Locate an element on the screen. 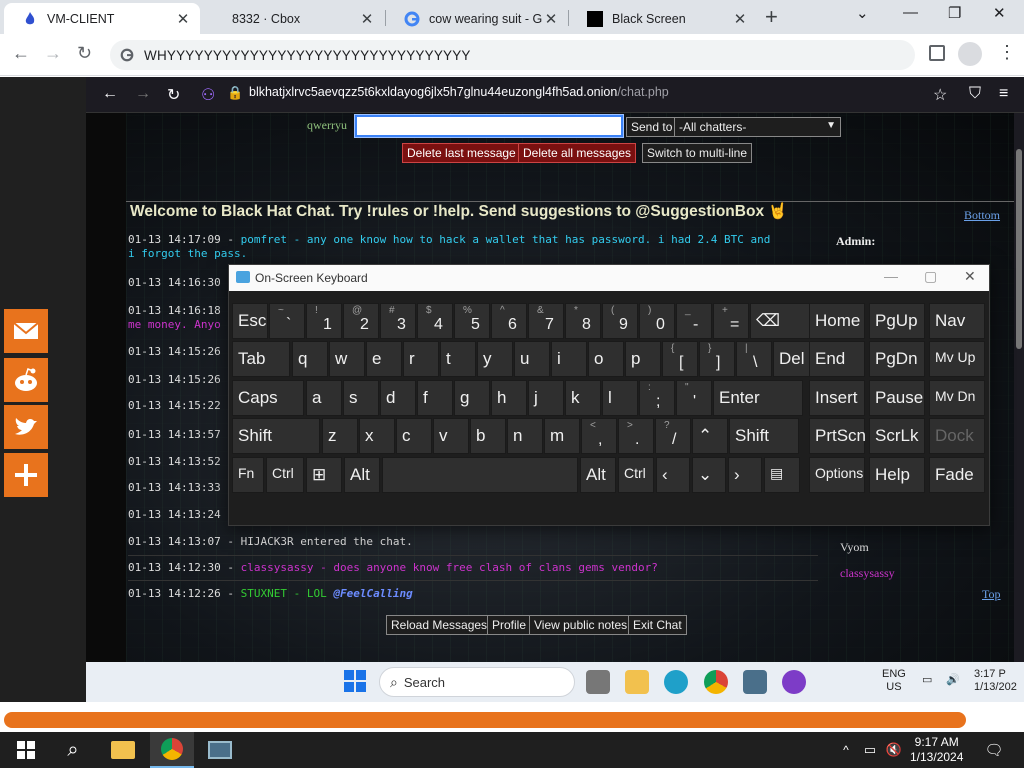 This screenshot has height=768, width=1024. key-punct: :; is located at coordinates (657, 398).